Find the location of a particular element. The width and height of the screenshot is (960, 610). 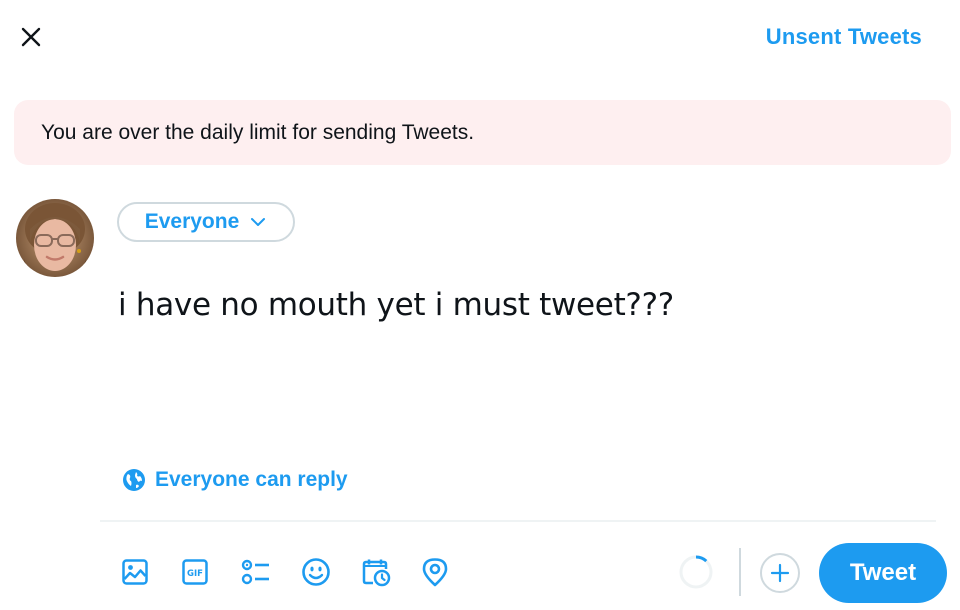

character-progress-ring is located at coordinates (696, 572).